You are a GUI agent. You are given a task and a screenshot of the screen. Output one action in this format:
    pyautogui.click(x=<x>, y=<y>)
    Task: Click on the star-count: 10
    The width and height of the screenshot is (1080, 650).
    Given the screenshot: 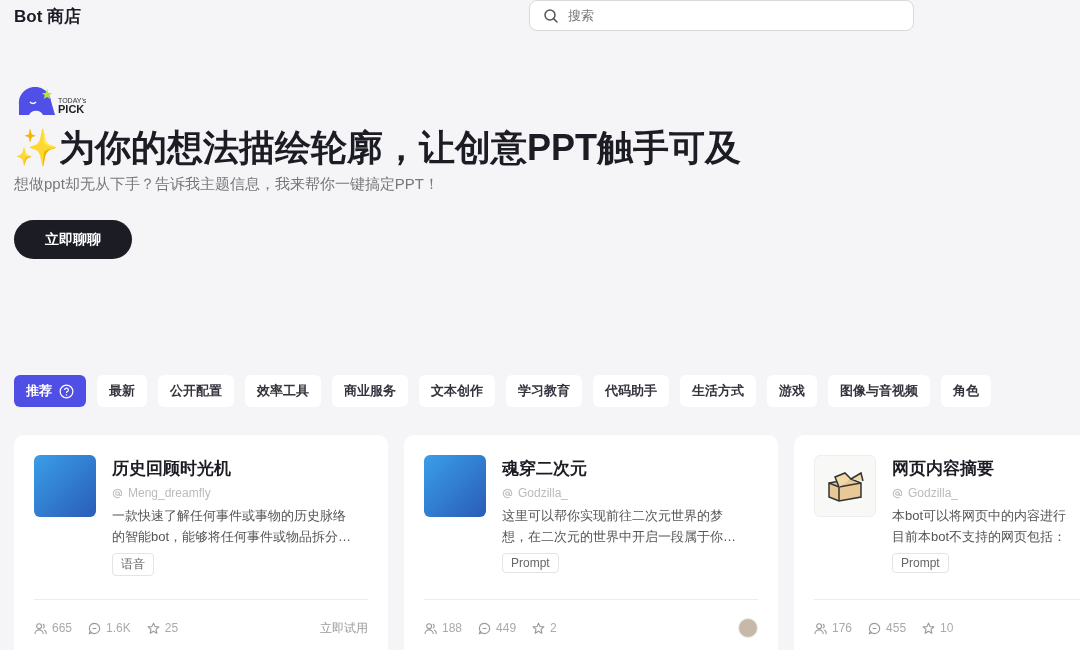 What is the action you would take?
    pyautogui.click(x=947, y=628)
    